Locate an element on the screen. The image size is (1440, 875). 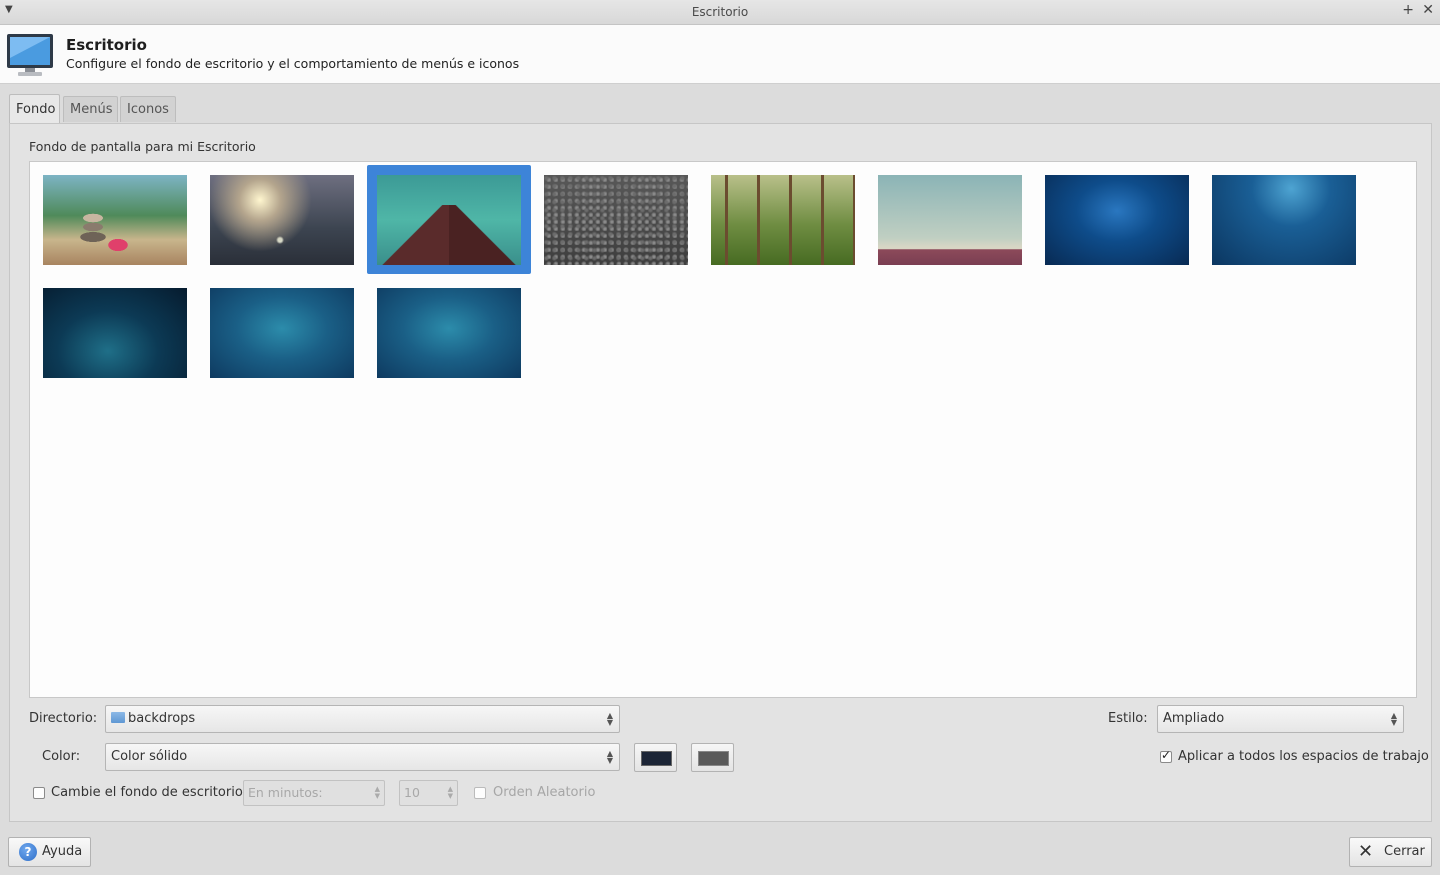
color-label: Color: is located at coordinates (61, 756).